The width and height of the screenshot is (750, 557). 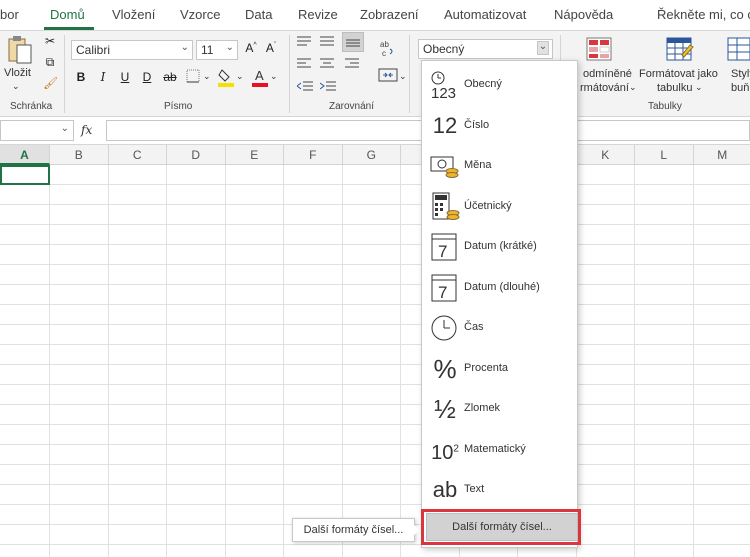 I want to click on group-label-clipboard: Schránka, so click(x=31, y=106).